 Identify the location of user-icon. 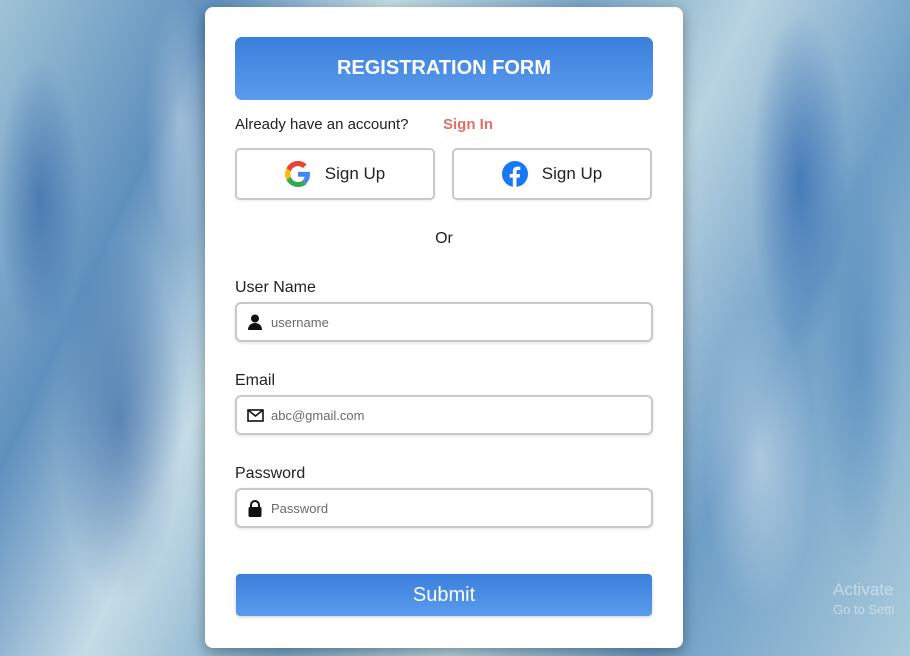
(255, 322).